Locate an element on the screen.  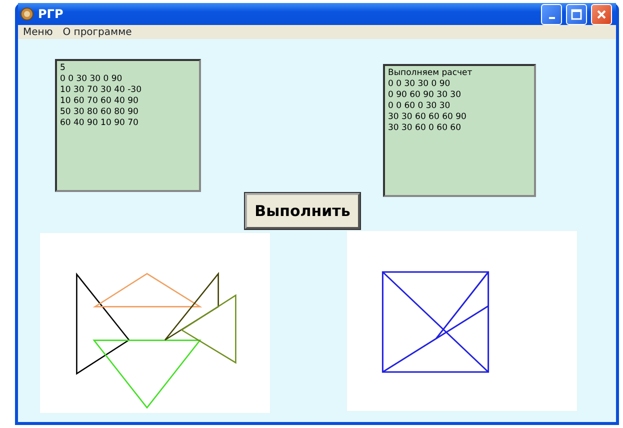
close-icon is located at coordinates (601, 14).